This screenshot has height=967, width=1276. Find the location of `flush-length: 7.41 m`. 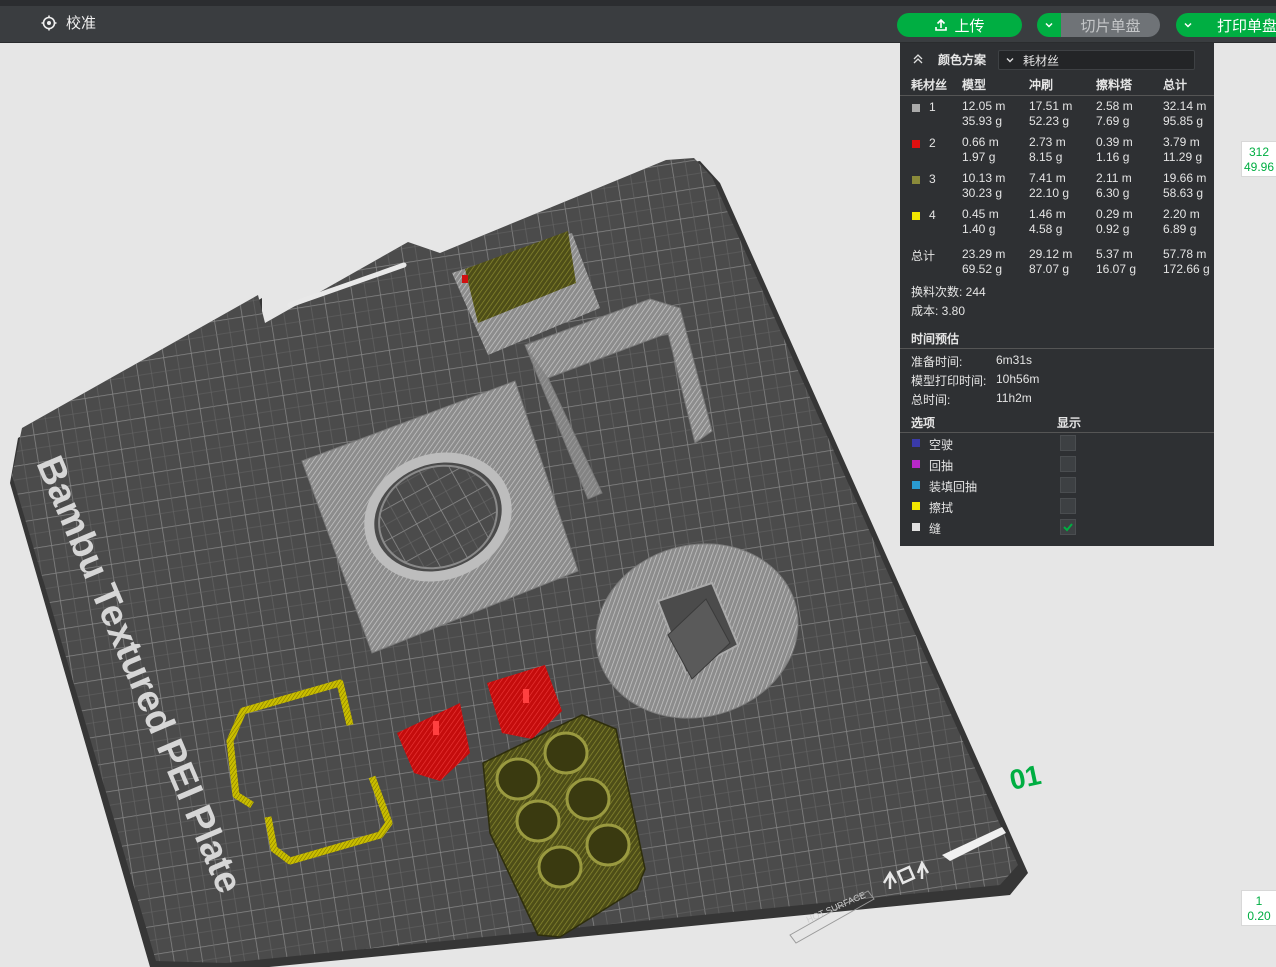

flush-length: 7.41 m is located at coordinates (1047, 178).